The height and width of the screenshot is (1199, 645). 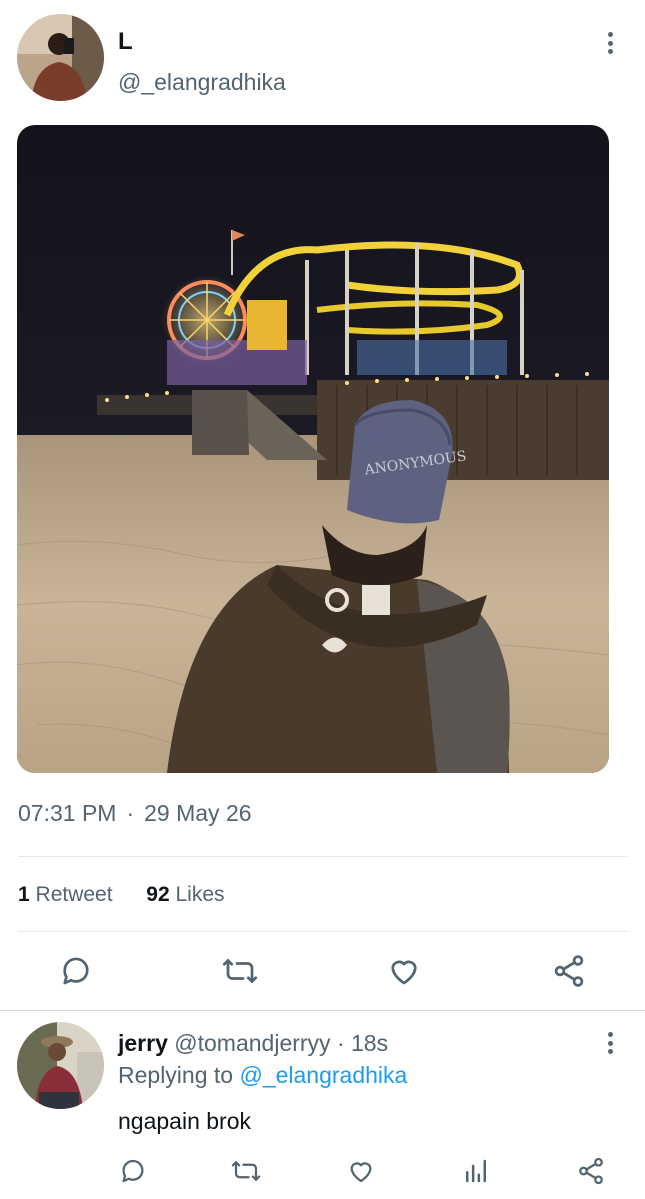 What do you see at coordinates (67, 813) in the screenshot?
I see `tweet-time: 07:31 PM` at bounding box center [67, 813].